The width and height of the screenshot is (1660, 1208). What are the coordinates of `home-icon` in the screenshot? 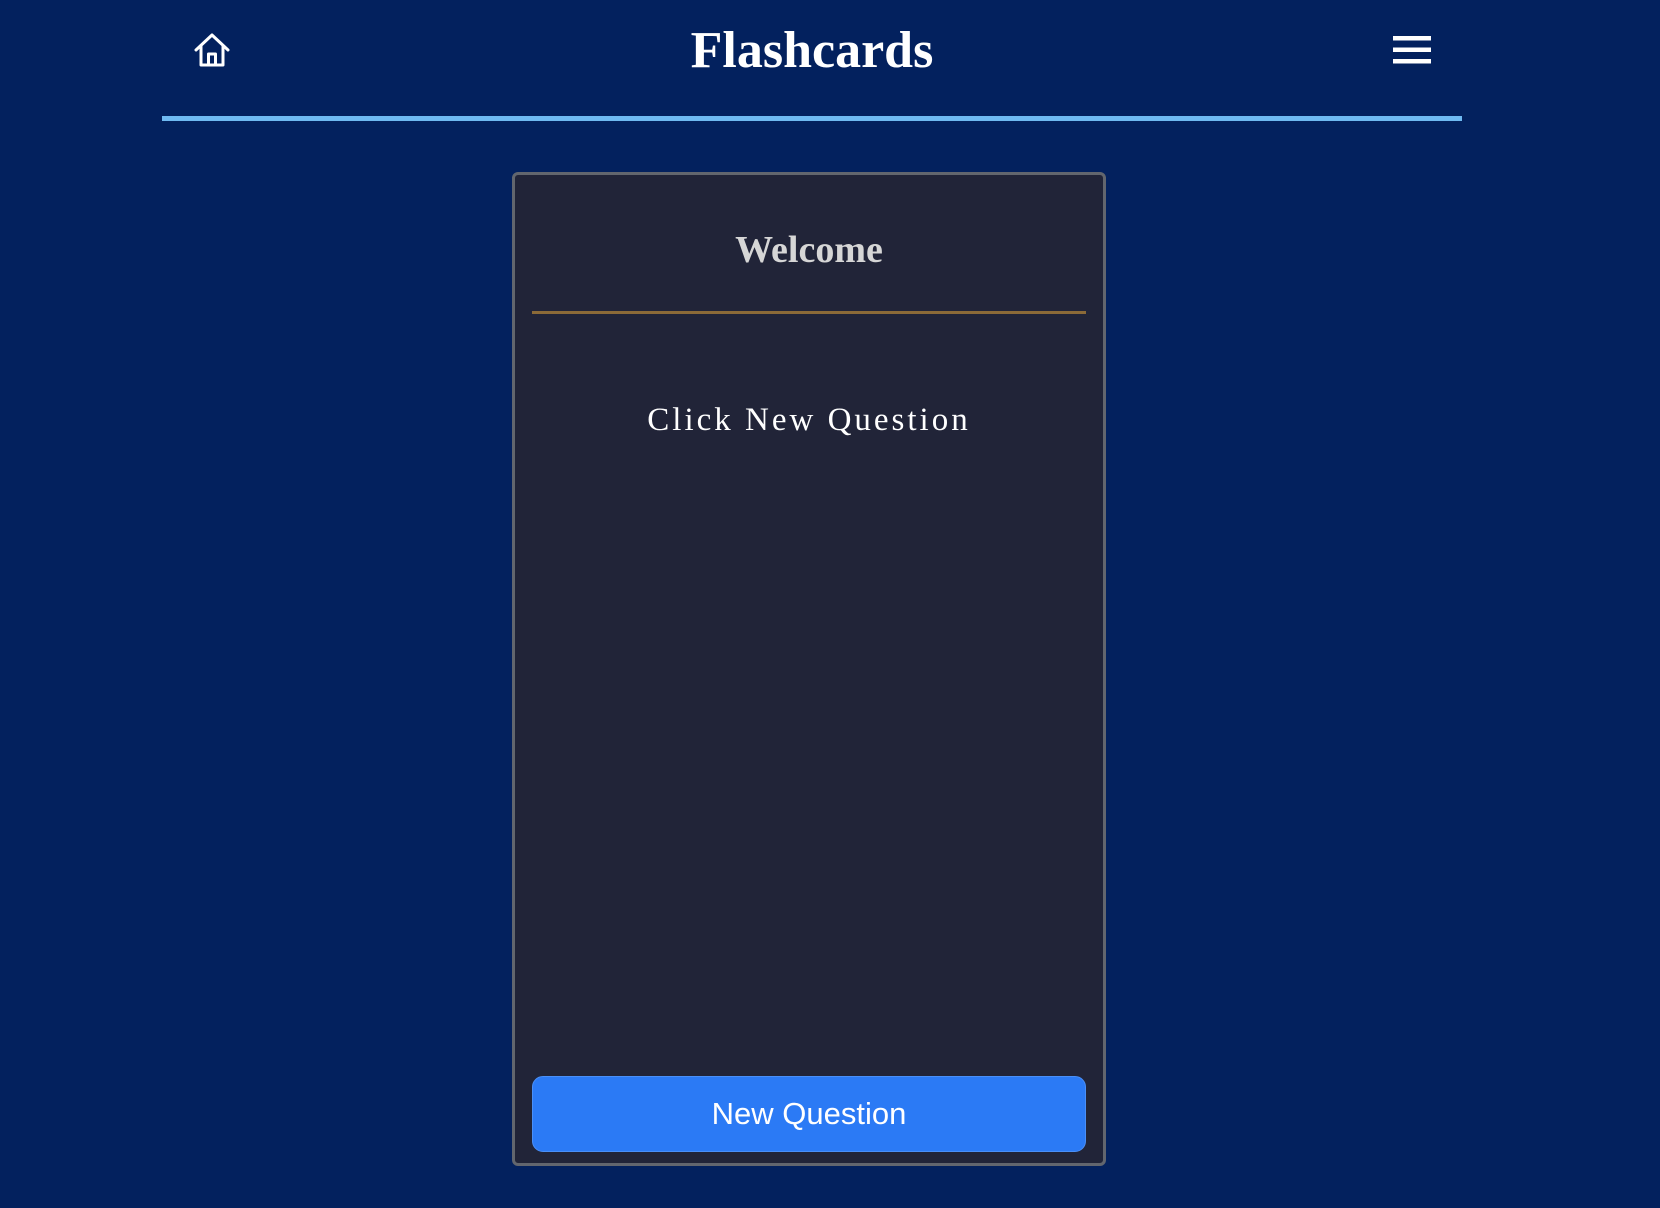 It's located at (212, 50).